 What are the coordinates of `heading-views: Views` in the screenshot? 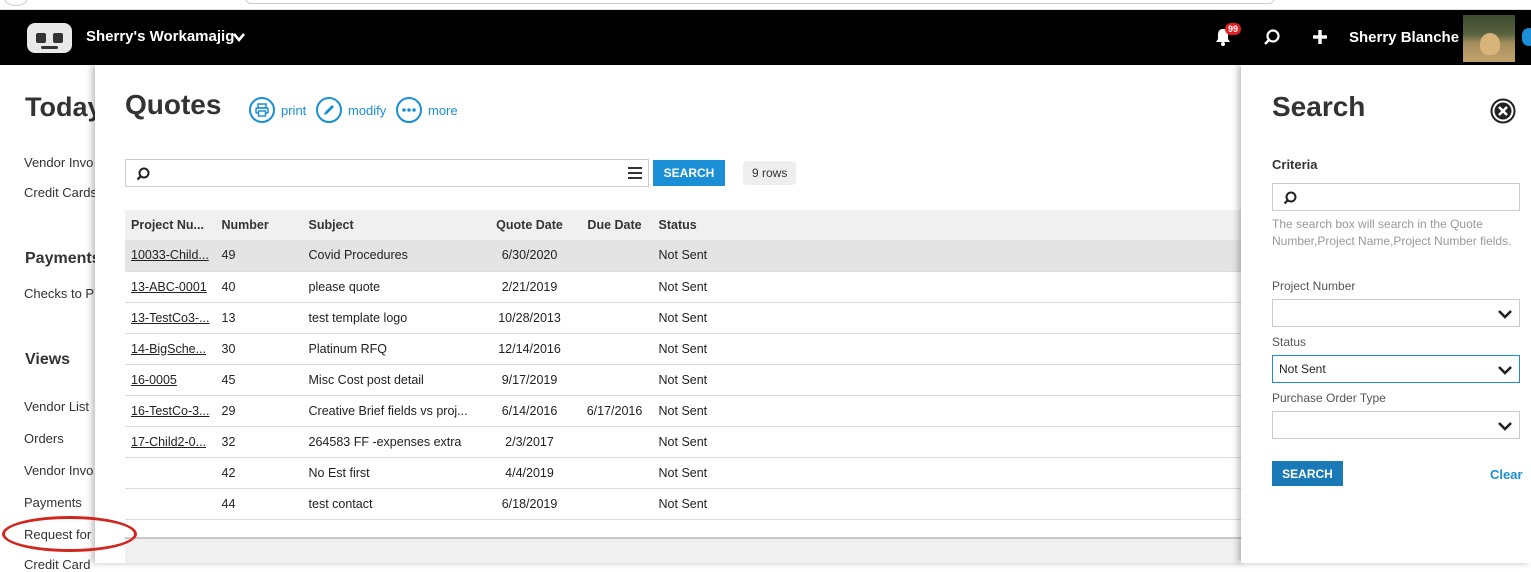 It's located at (48, 359).